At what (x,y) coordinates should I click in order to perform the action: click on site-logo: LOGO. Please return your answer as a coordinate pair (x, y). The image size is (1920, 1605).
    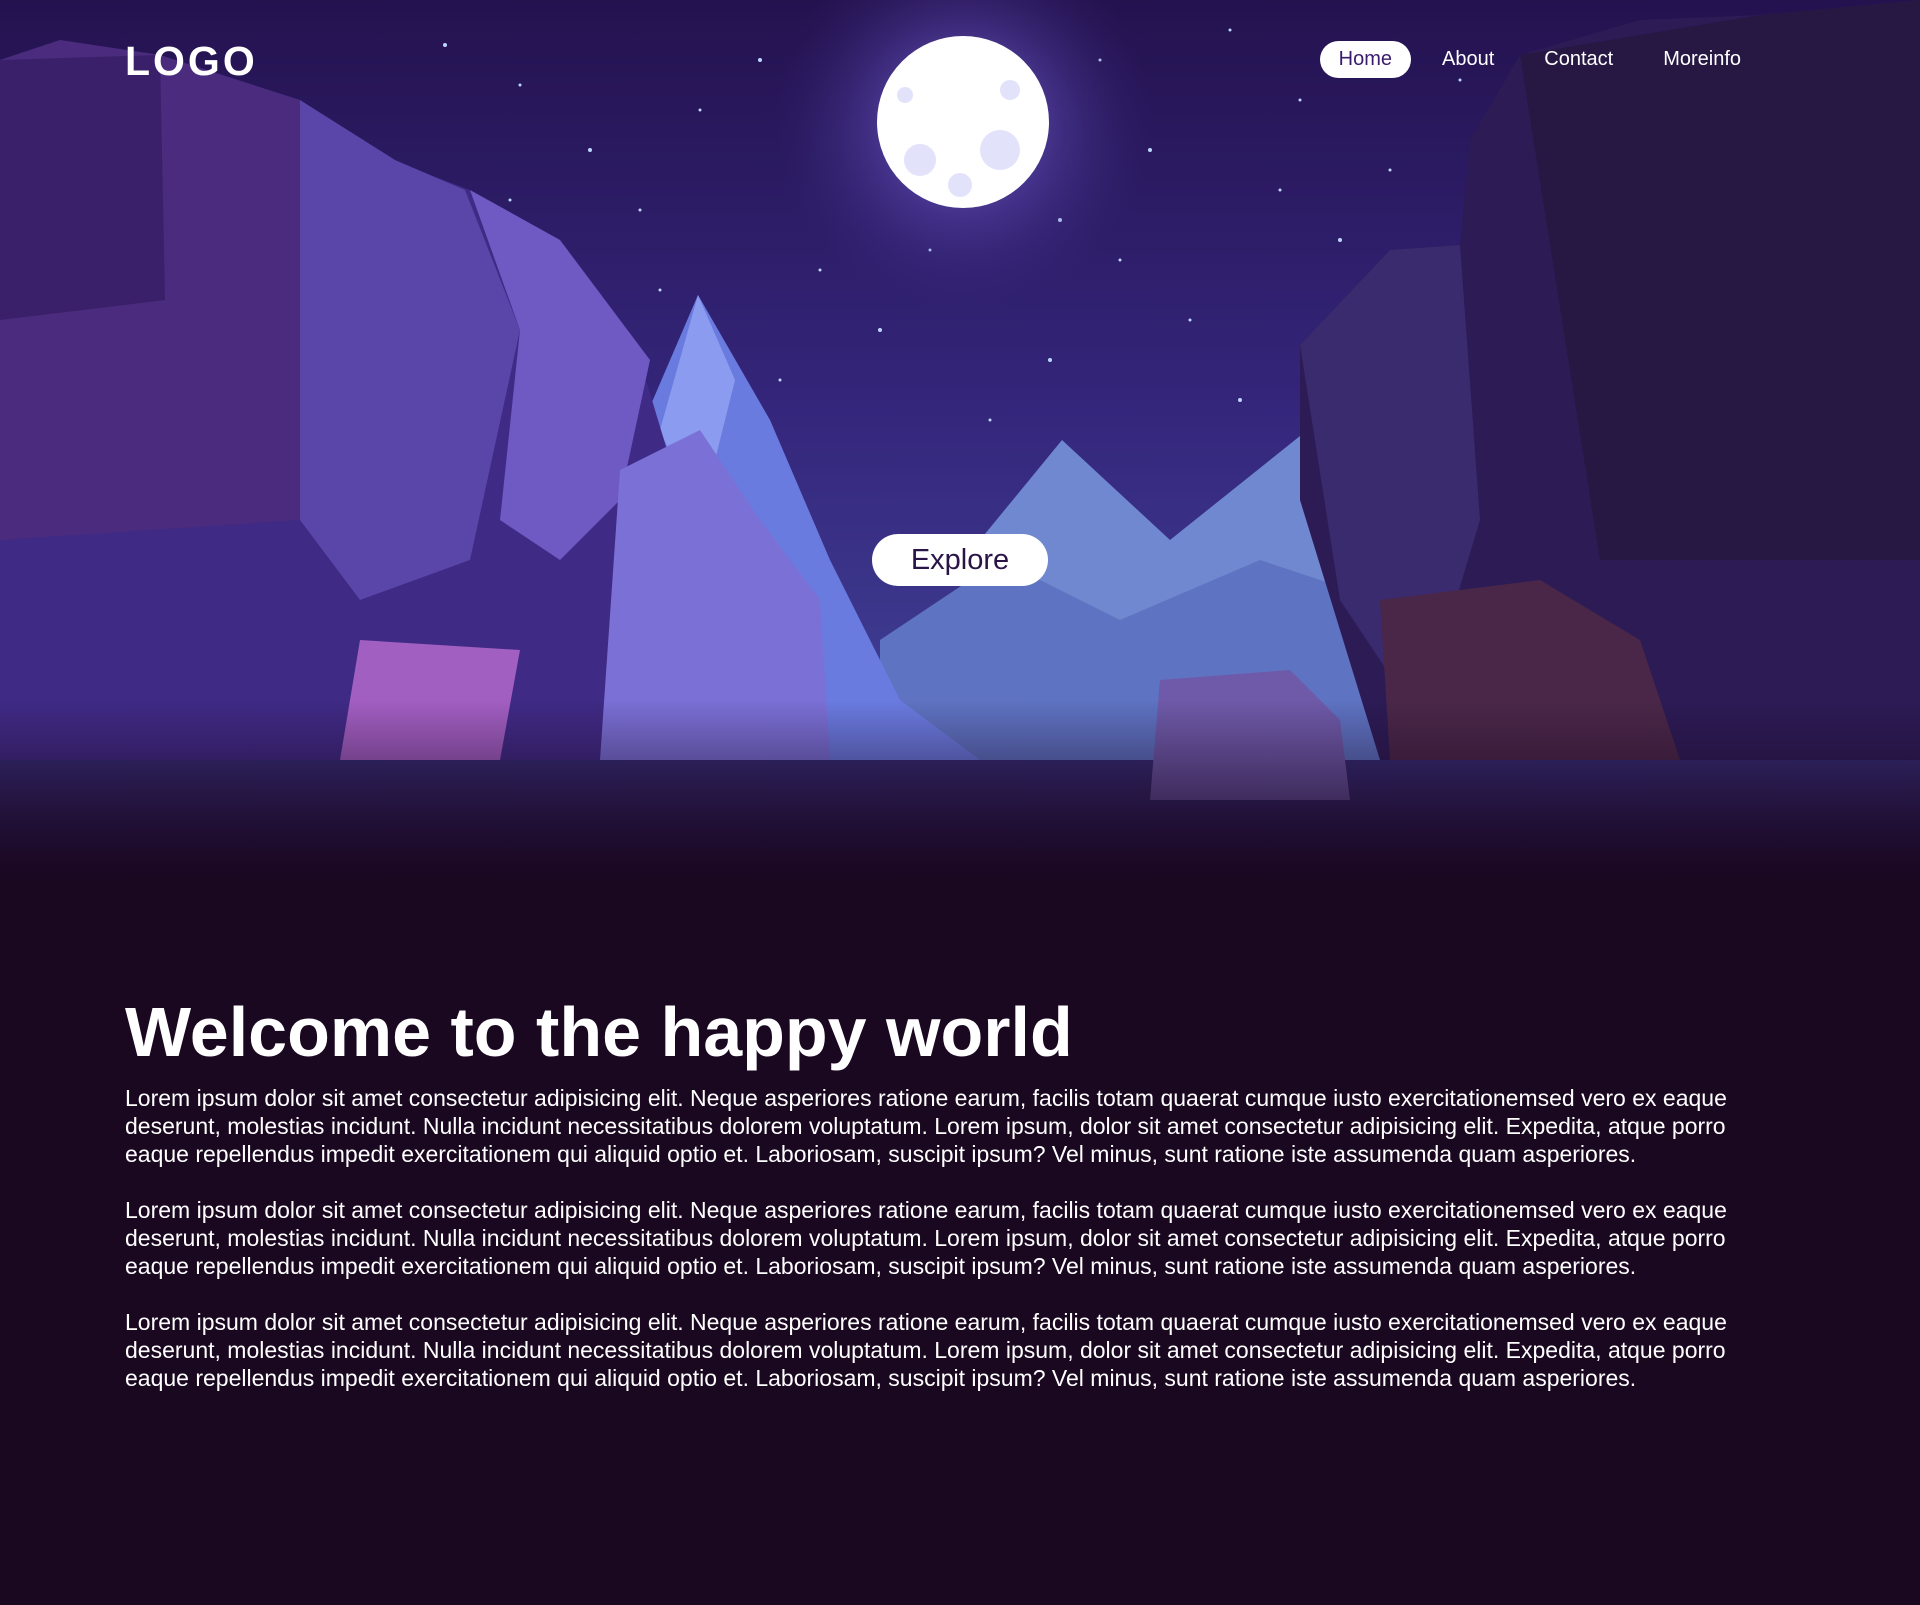
    Looking at the image, I should click on (191, 61).